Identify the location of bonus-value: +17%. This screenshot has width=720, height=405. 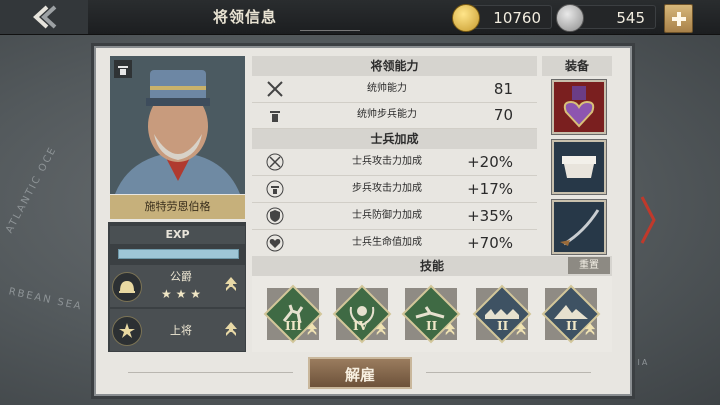
(490, 189).